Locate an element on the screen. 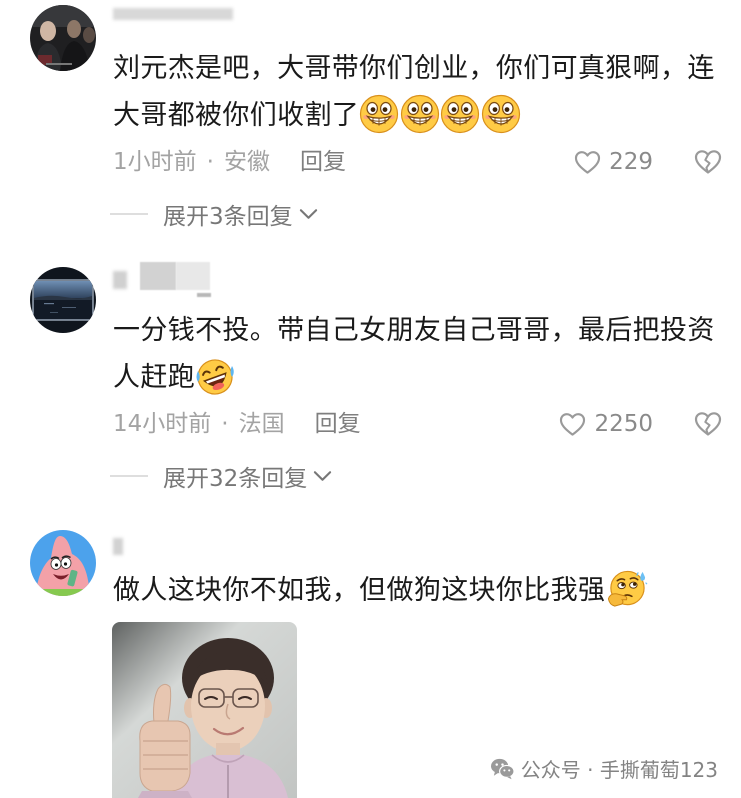 The image size is (741, 798). comment-text-fragment: 大哥都被你们收割了 is located at coordinates (236, 115).